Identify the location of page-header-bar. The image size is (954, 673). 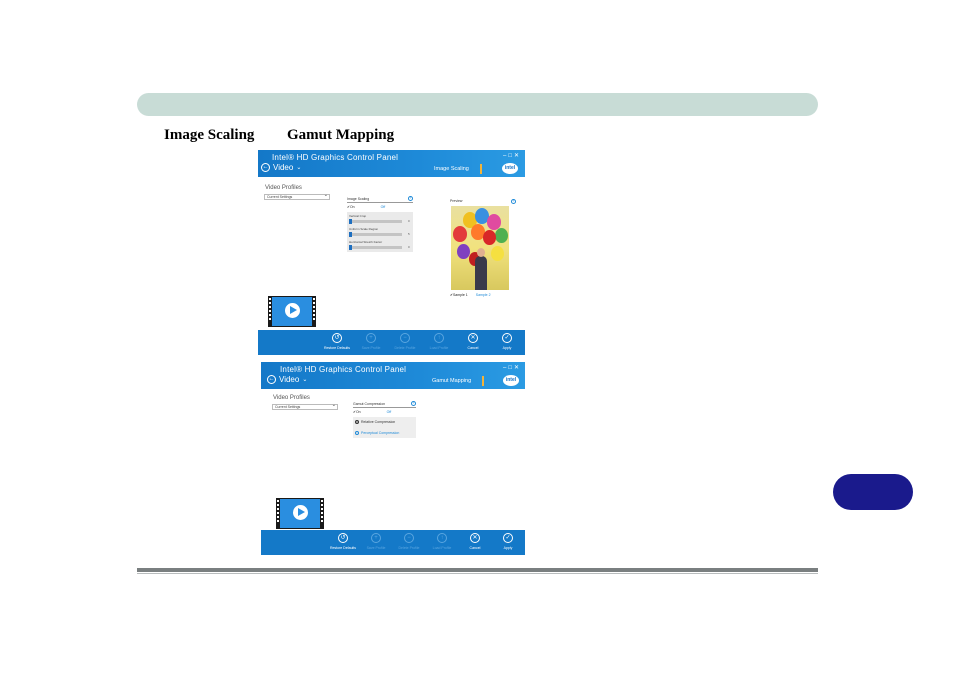
(477, 104).